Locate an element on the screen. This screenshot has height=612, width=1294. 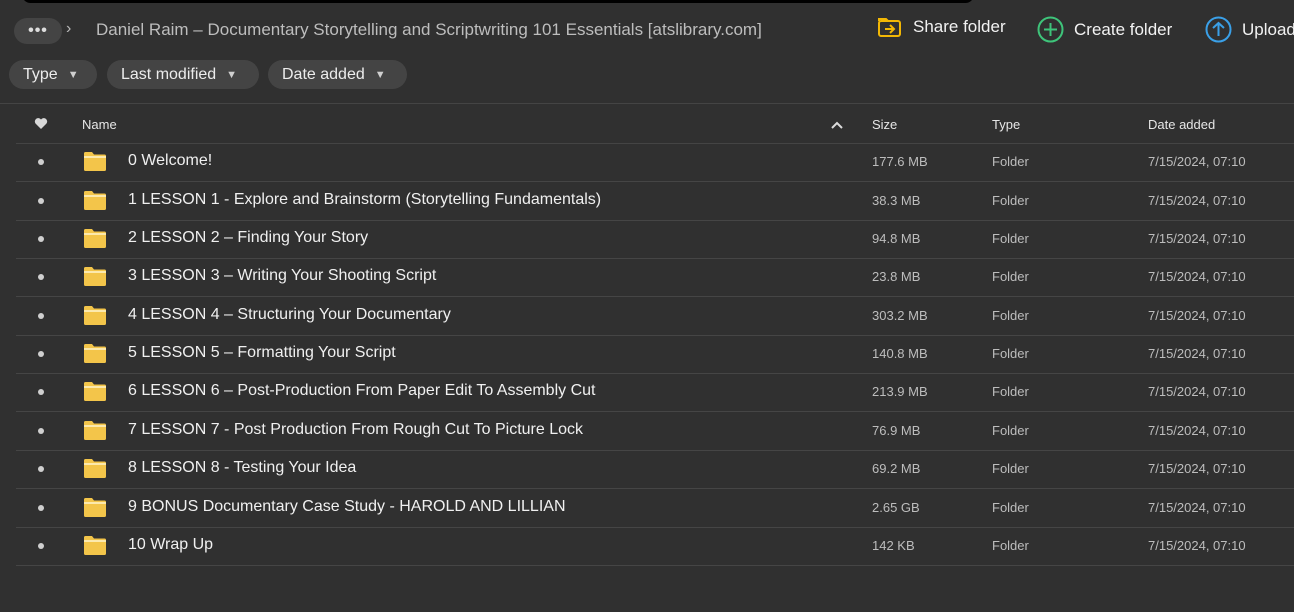
row-size: 2.65 GB is located at coordinates (896, 507).